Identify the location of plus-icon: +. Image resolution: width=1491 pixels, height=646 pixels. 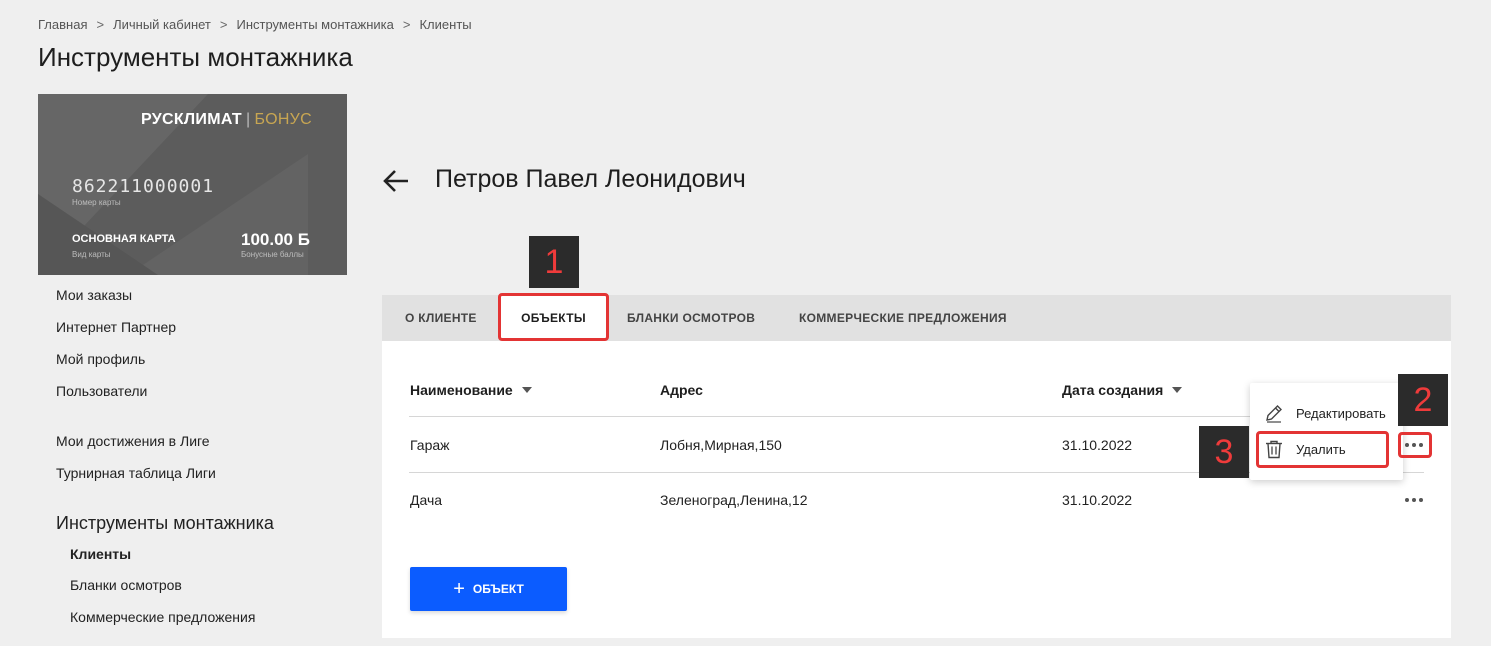
(459, 589).